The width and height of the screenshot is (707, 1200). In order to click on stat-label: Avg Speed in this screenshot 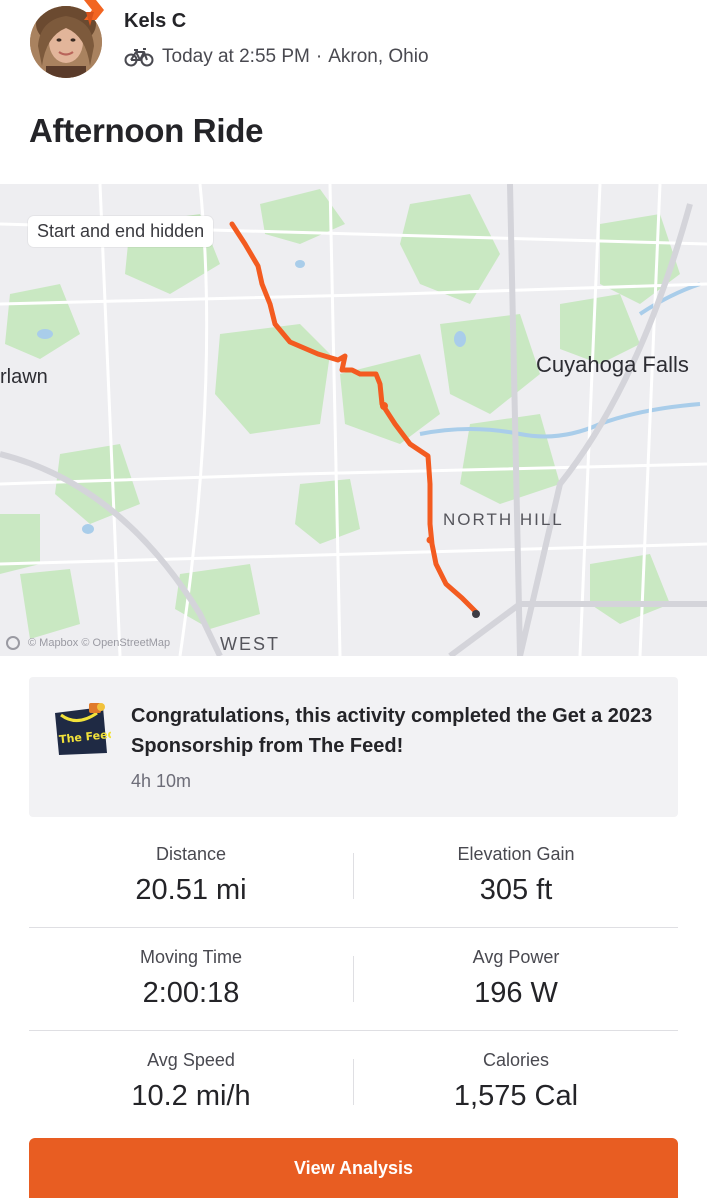, I will do `click(191, 1060)`.